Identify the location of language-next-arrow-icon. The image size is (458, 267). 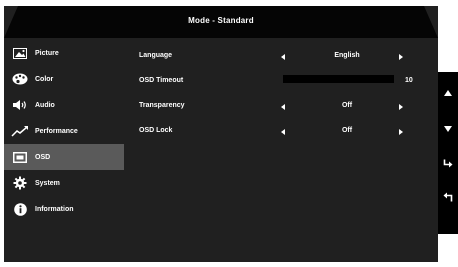
(401, 57).